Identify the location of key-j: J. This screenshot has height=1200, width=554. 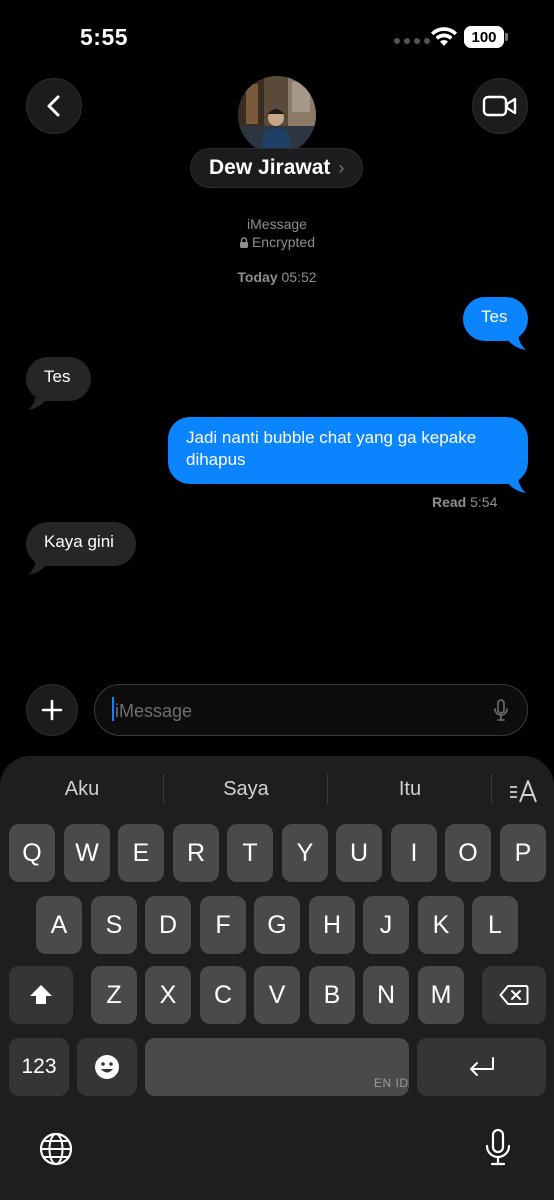
(386, 925).